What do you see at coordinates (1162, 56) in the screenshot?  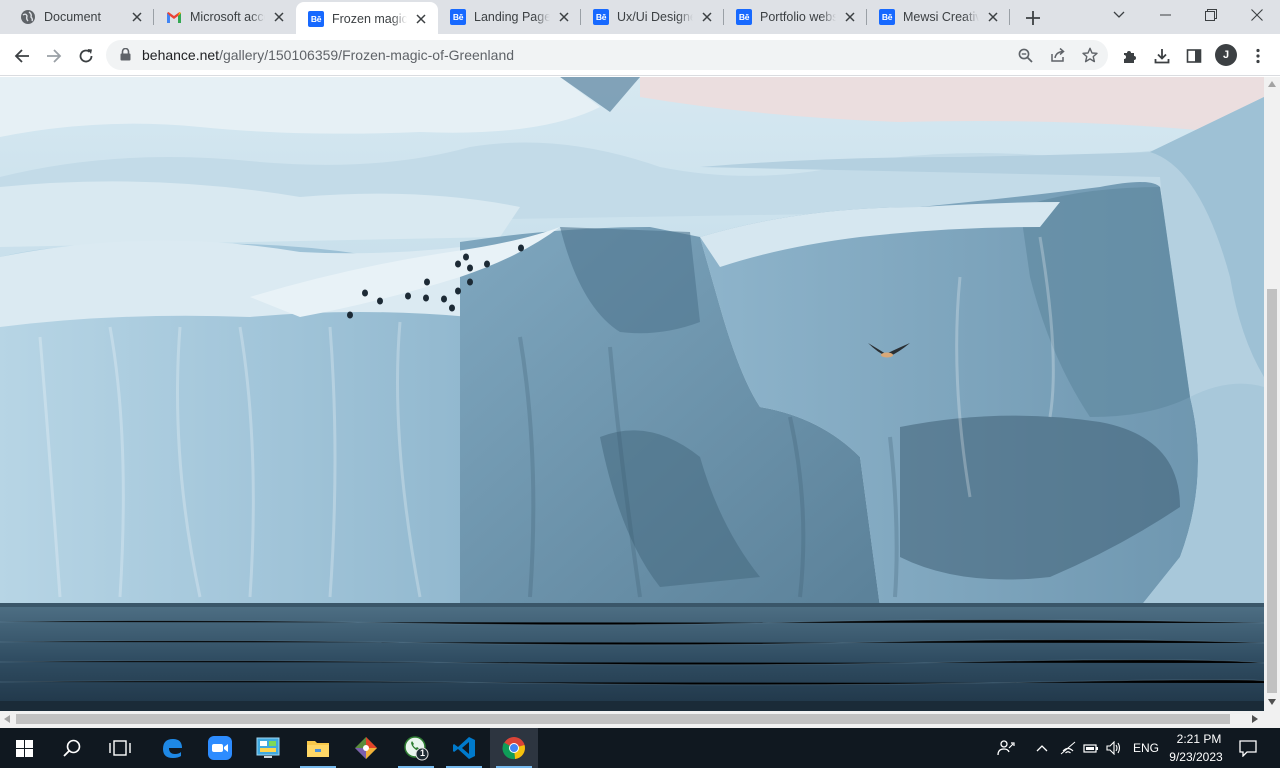 I see `downloads-button` at bounding box center [1162, 56].